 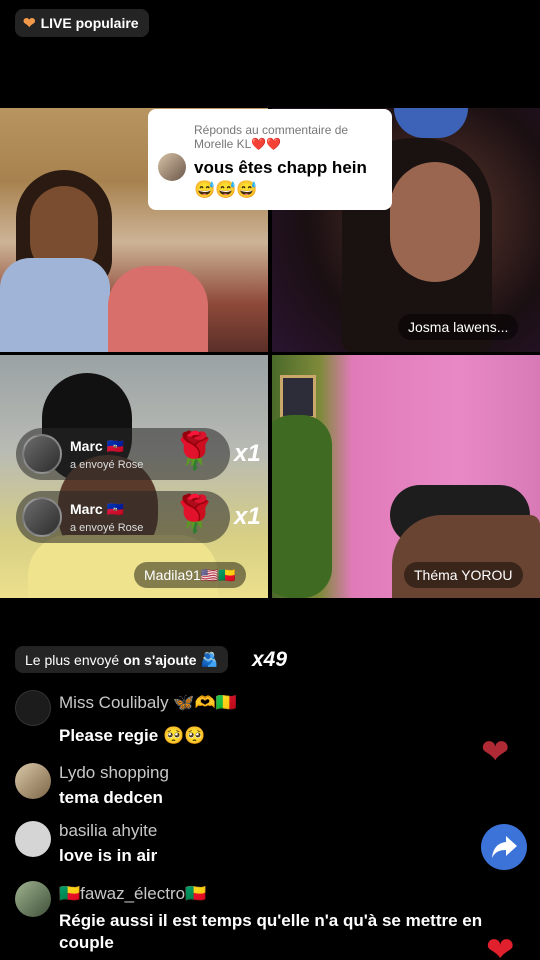 What do you see at coordinates (89, 23) in the screenshot?
I see `live-badge-label: LIVE populaire` at bounding box center [89, 23].